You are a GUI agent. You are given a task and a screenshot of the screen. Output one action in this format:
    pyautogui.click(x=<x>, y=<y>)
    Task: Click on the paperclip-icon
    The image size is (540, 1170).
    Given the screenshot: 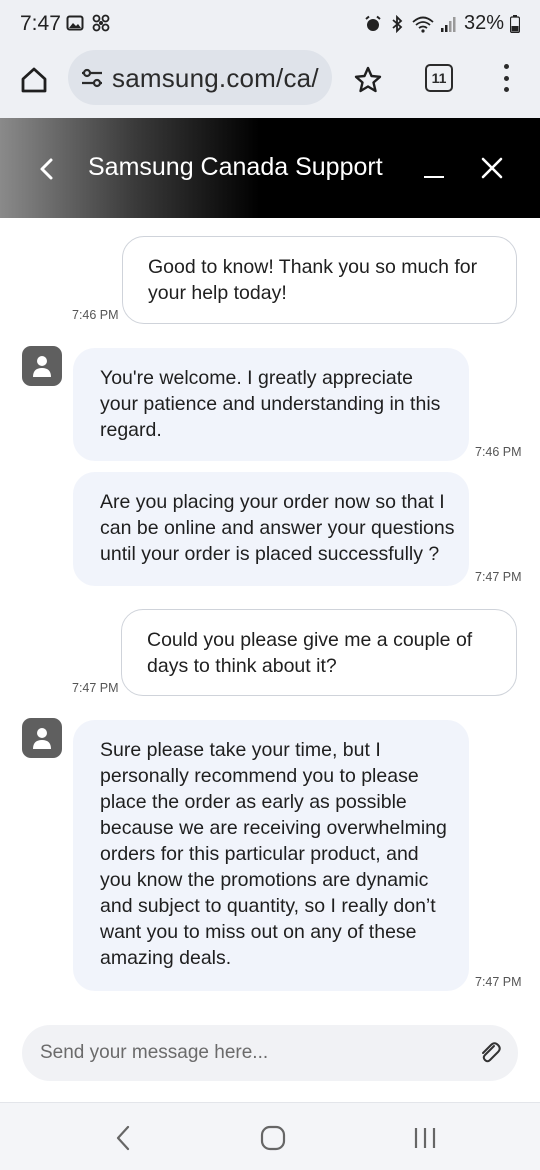 What is the action you would take?
    pyautogui.click(x=490, y=1053)
    